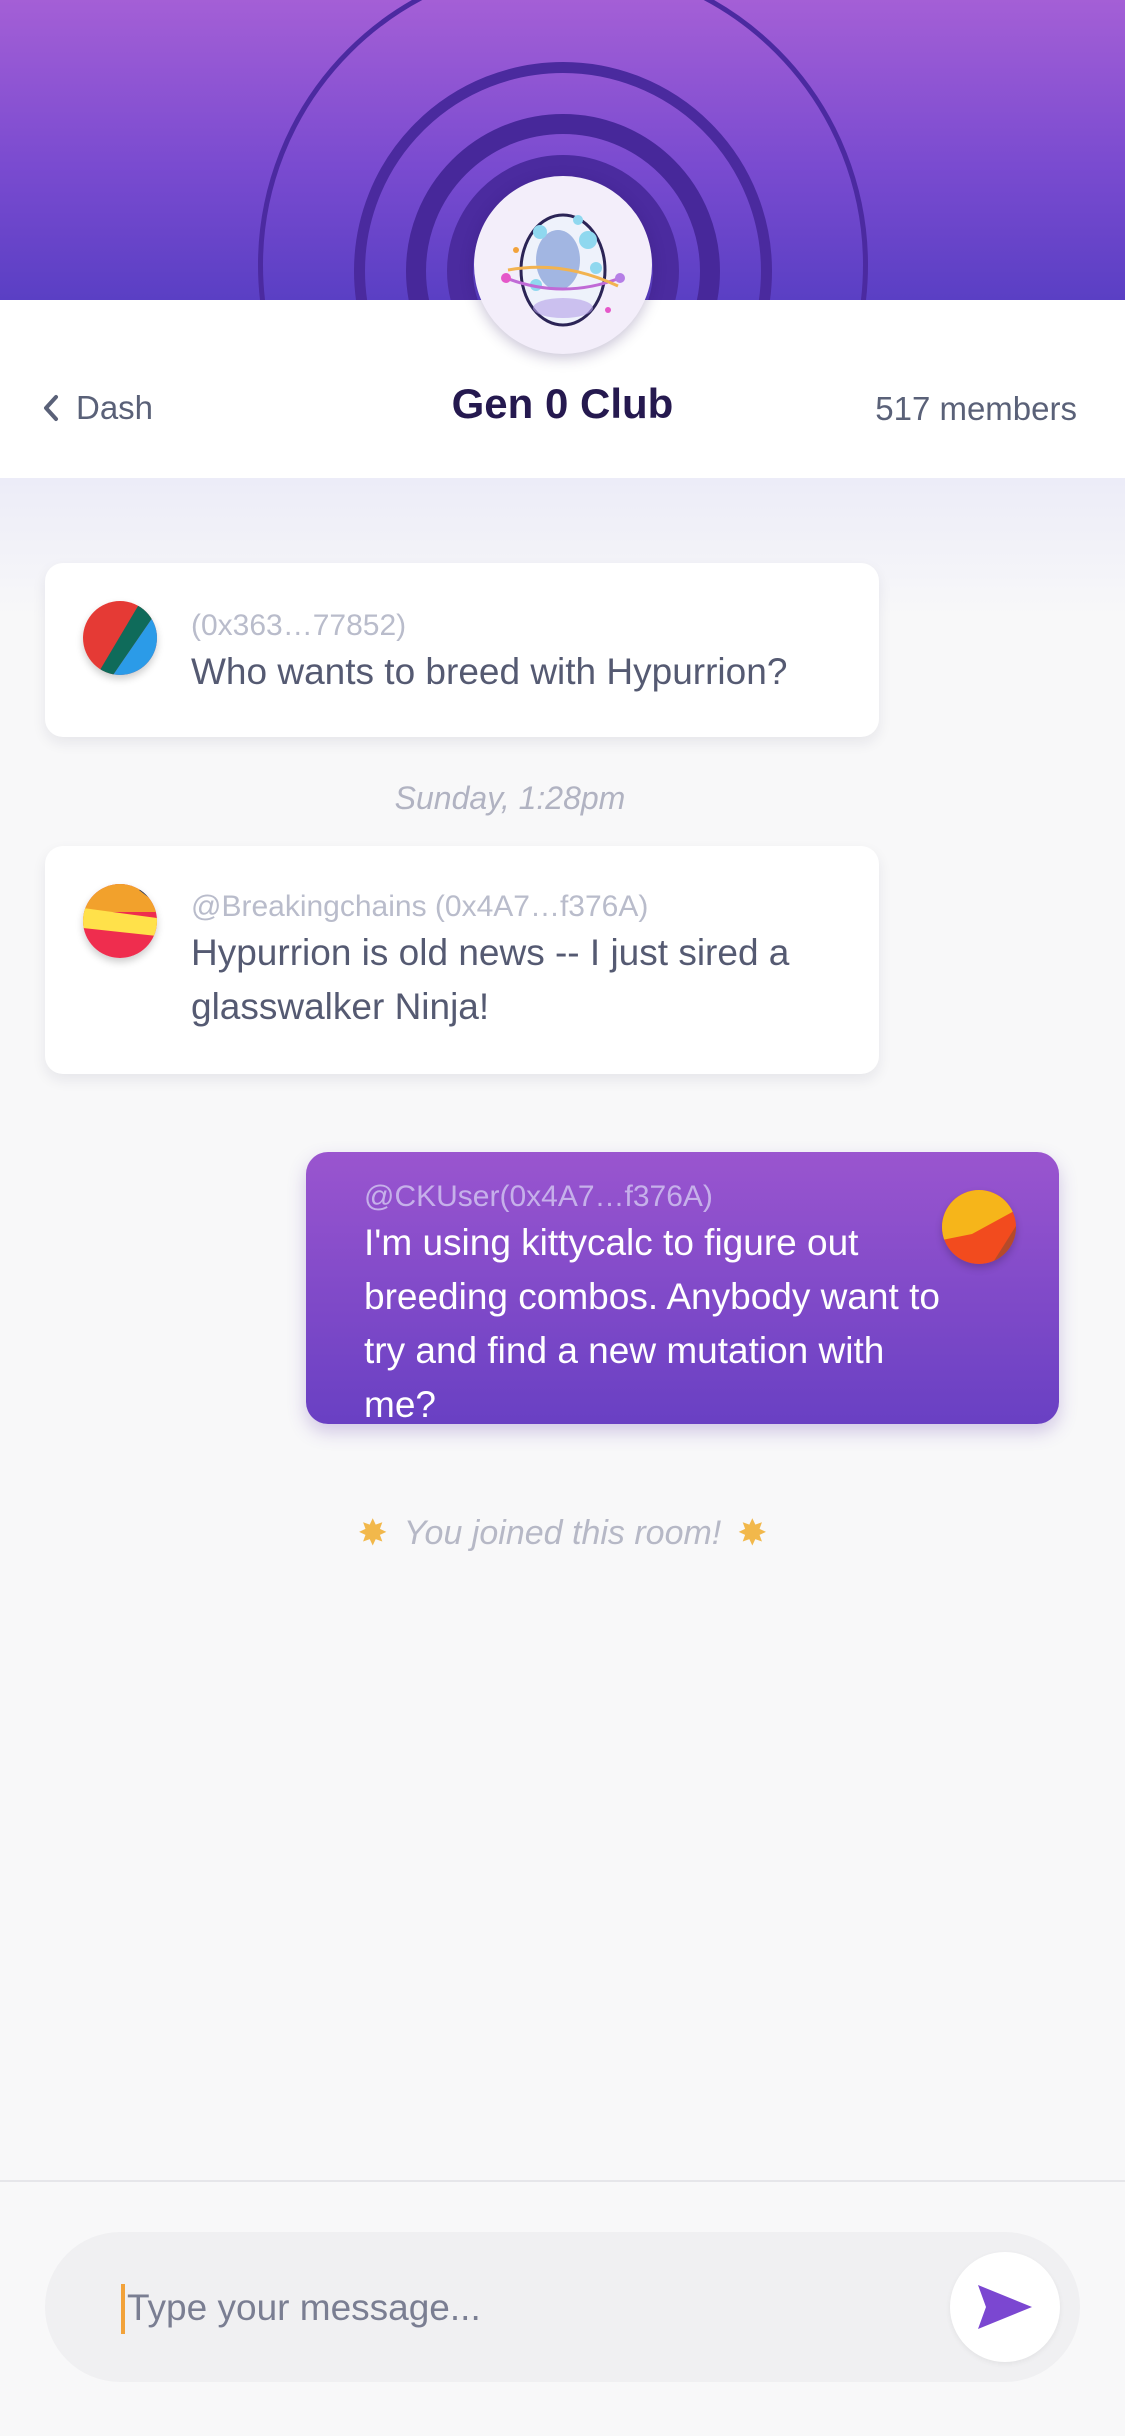 This screenshot has height=2436, width=1125. Describe the element at coordinates (563, 270) in the screenshot. I see `egg-icon` at that location.